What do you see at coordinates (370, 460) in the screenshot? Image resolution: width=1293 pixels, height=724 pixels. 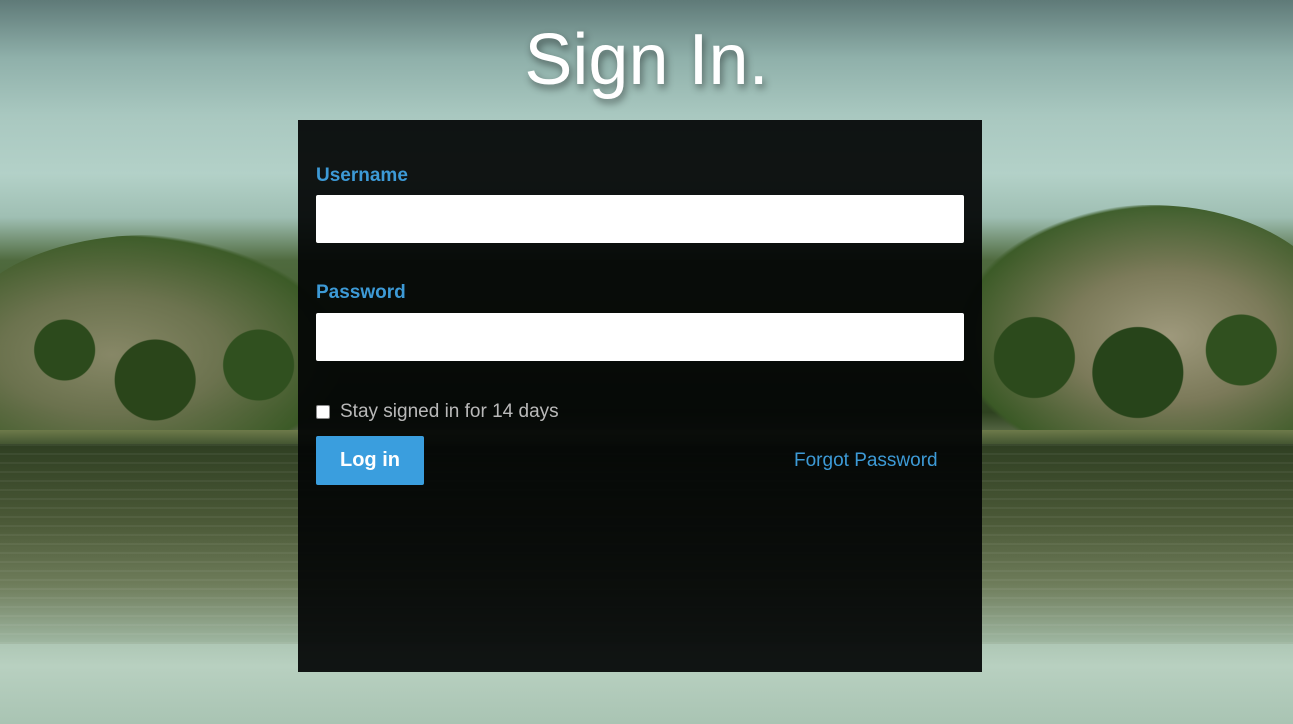 I see `log-in-button: Log in` at bounding box center [370, 460].